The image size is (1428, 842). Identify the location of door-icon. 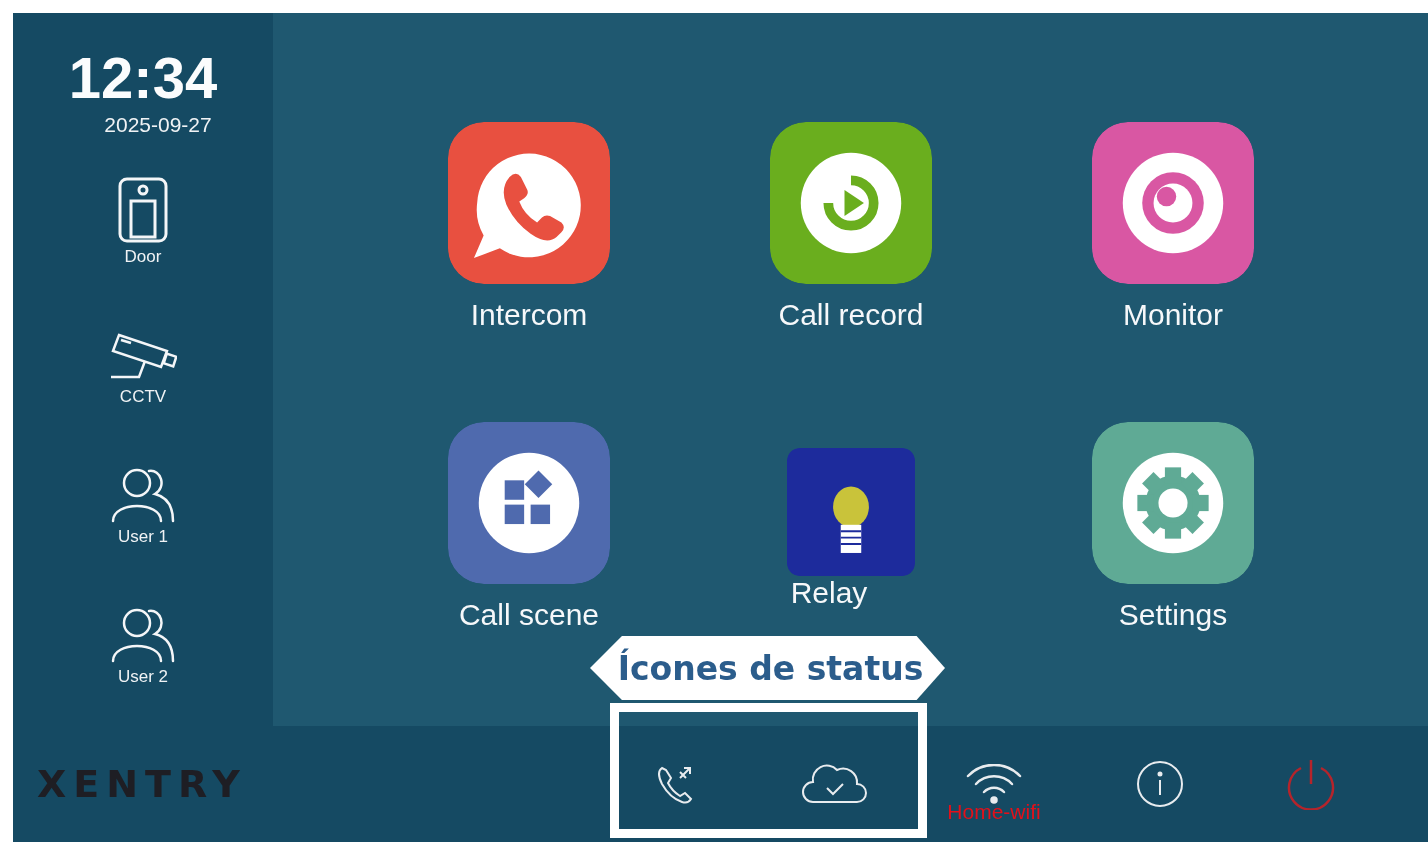
(143, 210).